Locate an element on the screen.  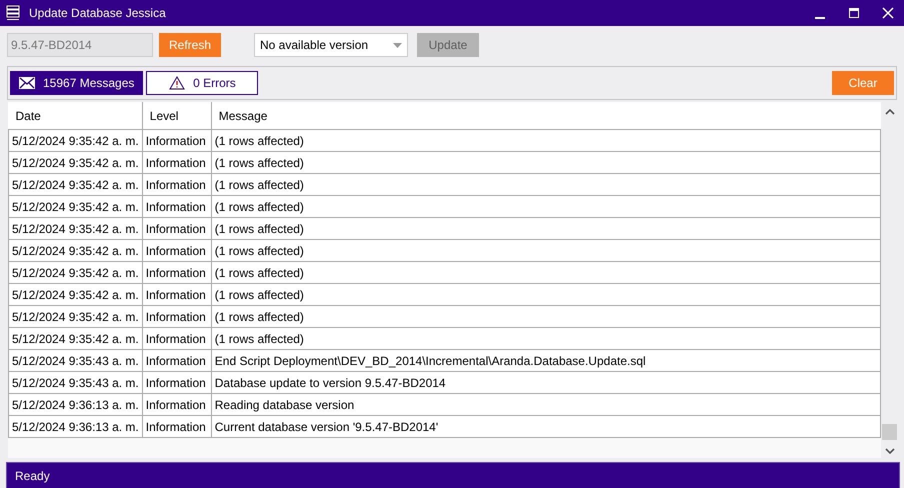
column-header: Date is located at coordinates (75, 116).